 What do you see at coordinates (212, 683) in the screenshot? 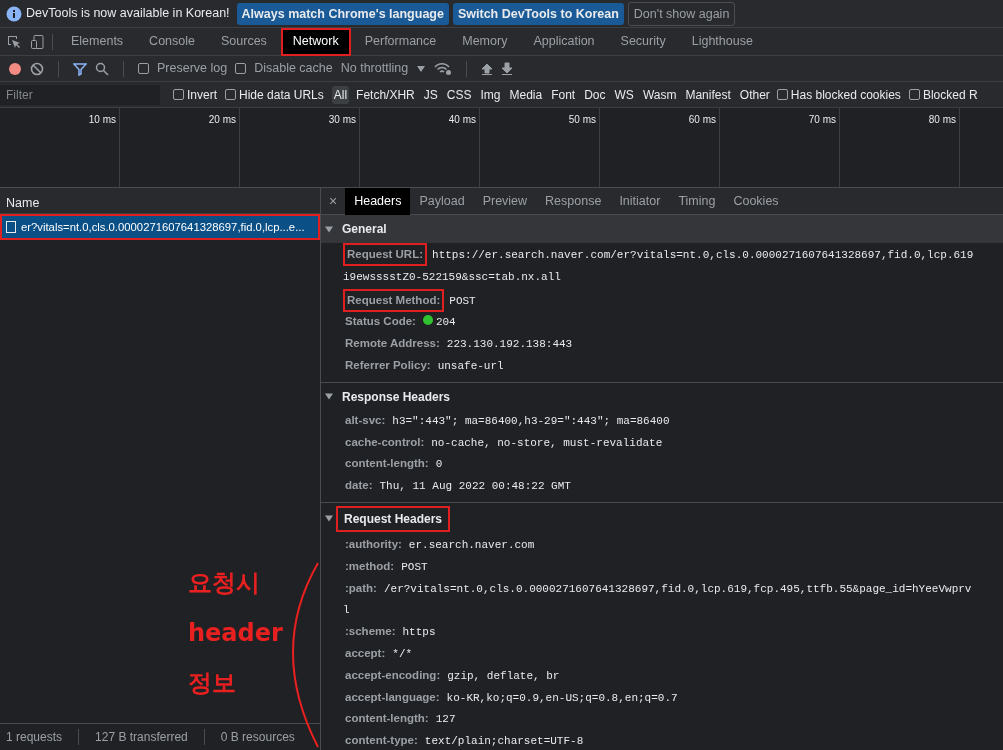
I see `annotation-text: 정보` at bounding box center [212, 683].